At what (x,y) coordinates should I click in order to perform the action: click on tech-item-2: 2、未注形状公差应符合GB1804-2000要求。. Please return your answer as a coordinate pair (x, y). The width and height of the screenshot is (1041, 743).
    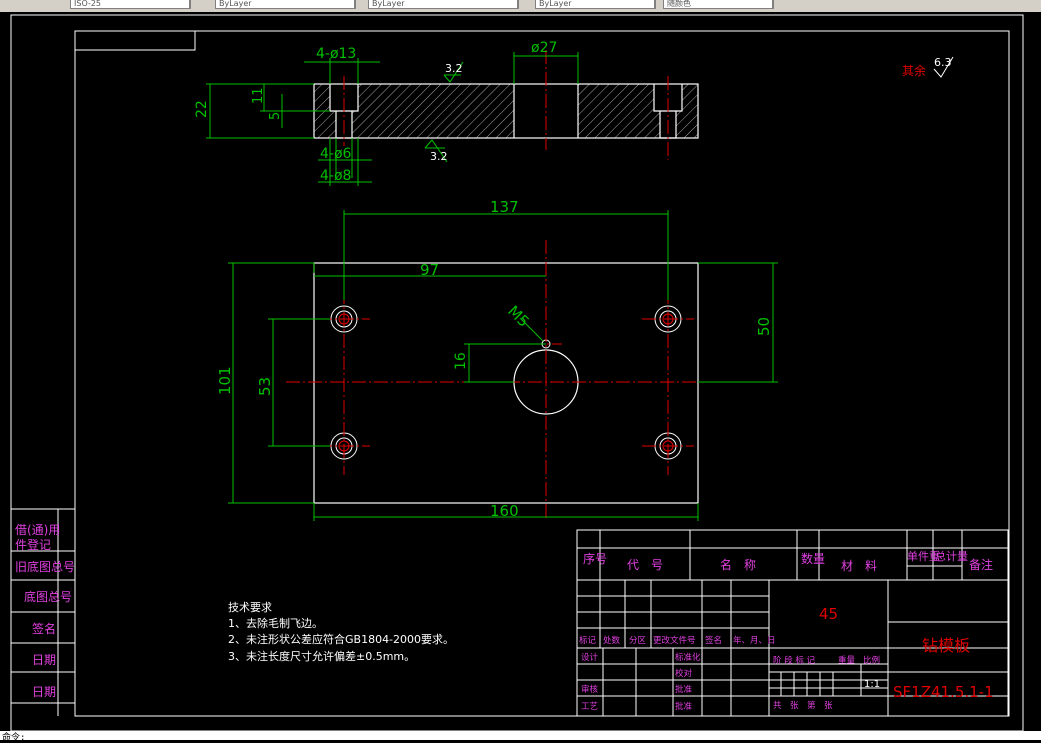
    Looking at the image, I should click on (341, 639).